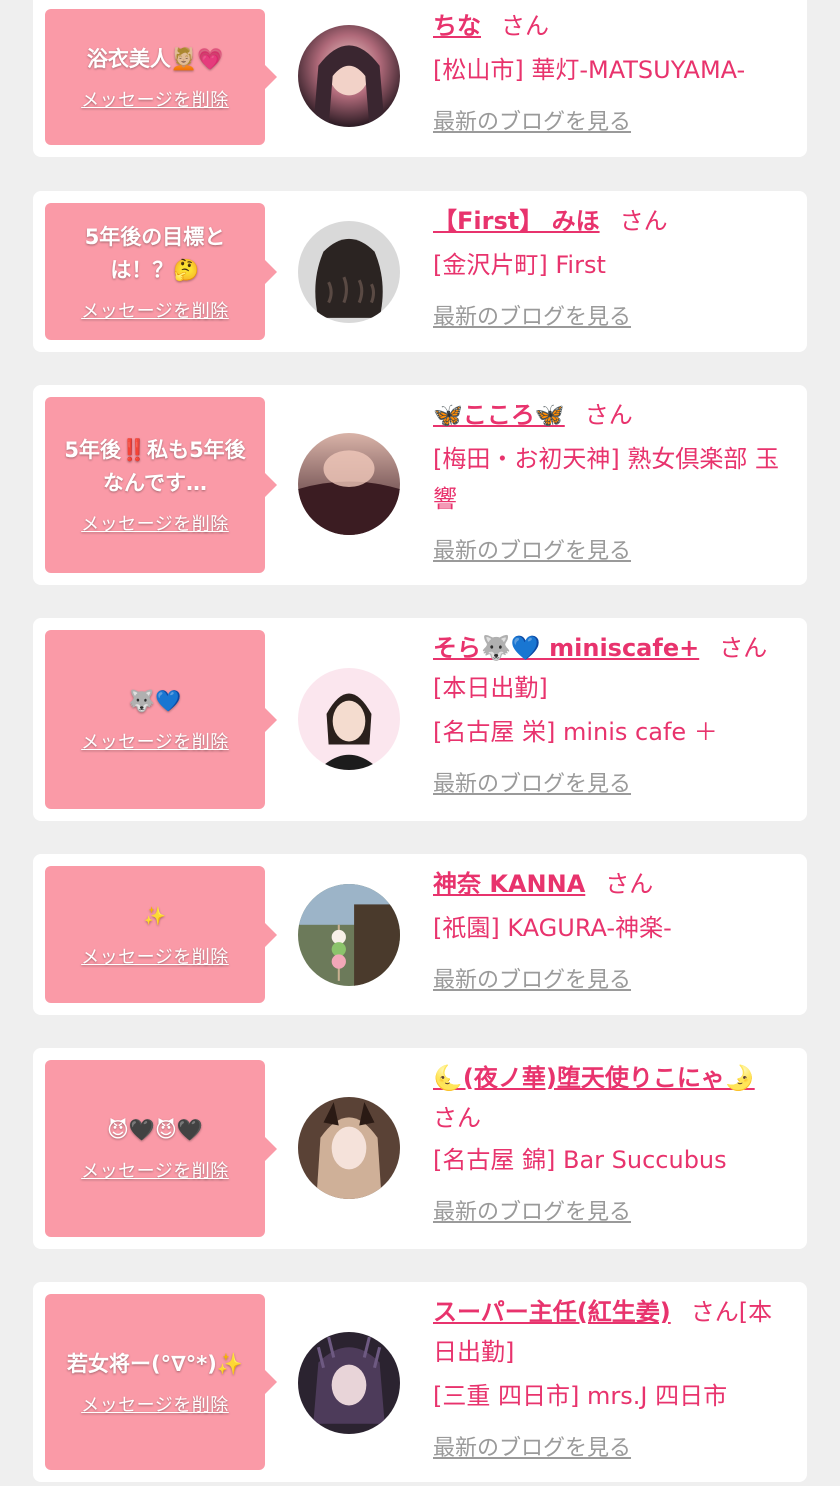 The width and height of the screenshot is (840, 1486). What do you see at coordinates (519, 265) in the screenshot?
I see `shop-name: [金沢片町] First` at bounding box center [519, 265].